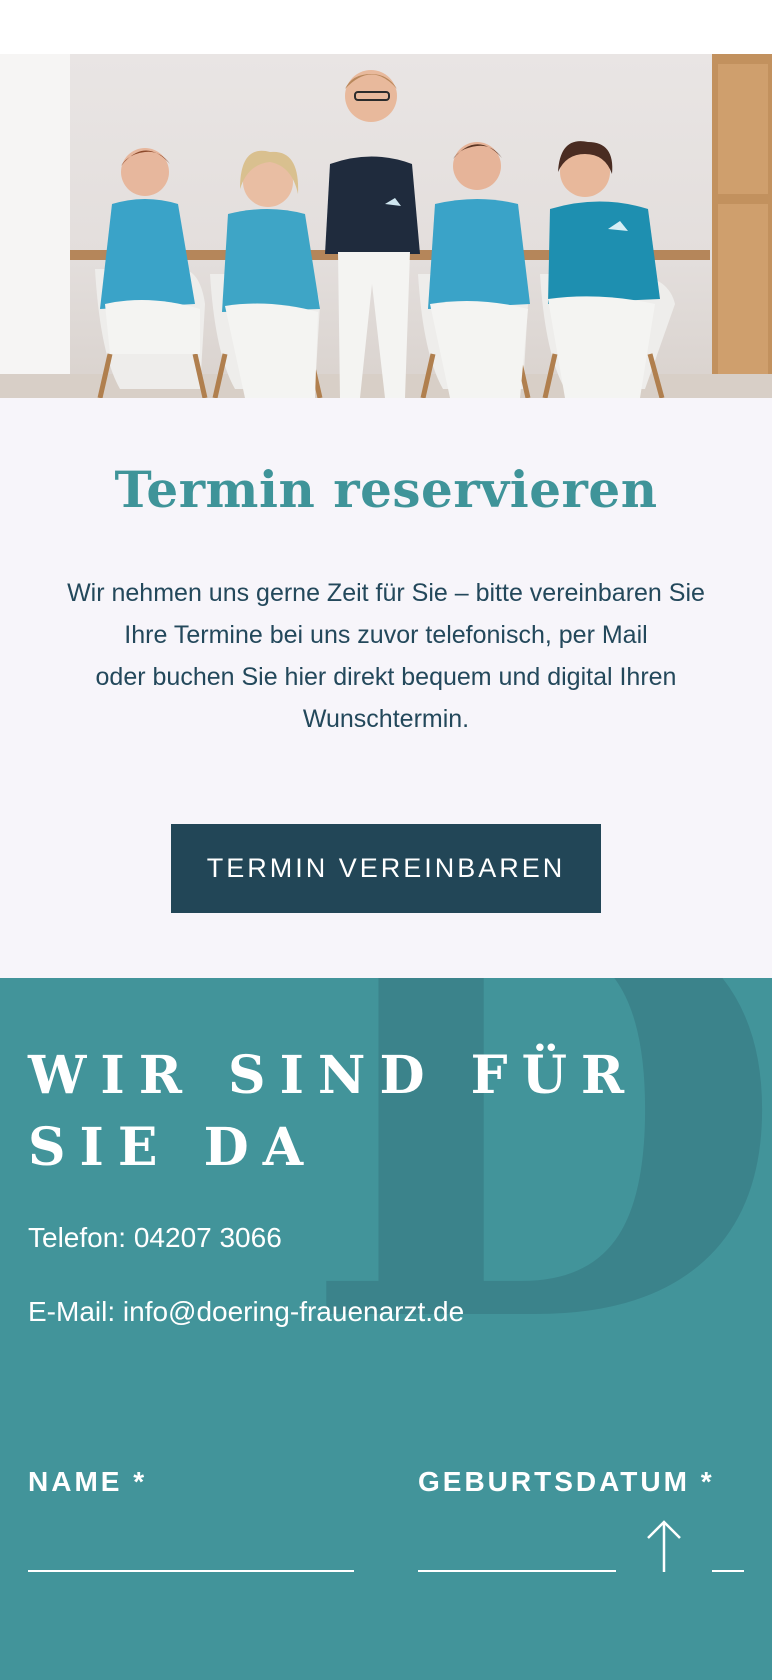  What do you see at coordinates (388, 1112) in the screenshot?
I see `contact-title: WIR SIND FÜR SIE DA` at bounding box center [388, 1112].